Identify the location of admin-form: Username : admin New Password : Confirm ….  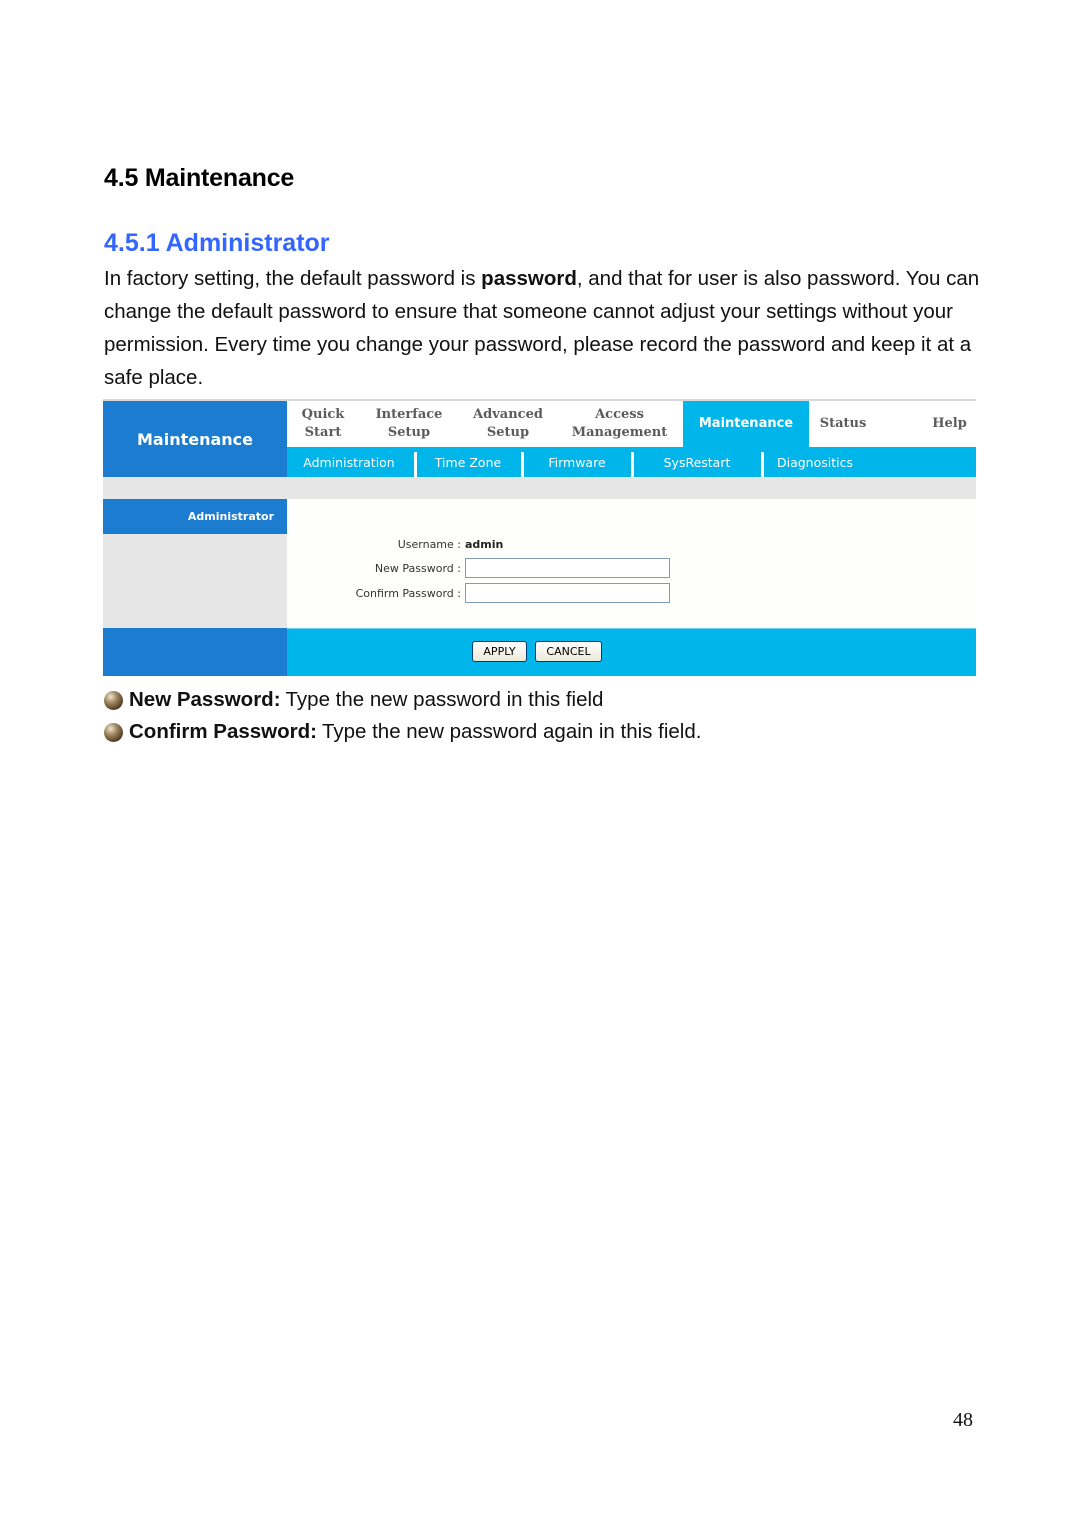
(631, 563).